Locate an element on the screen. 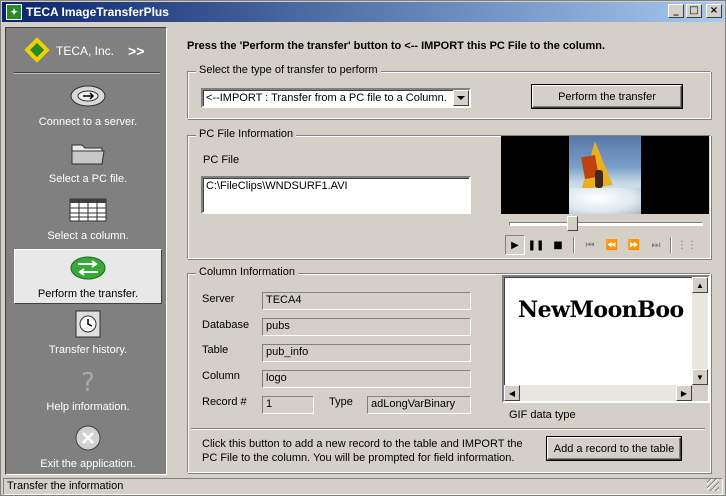  play-icon: ▶ is located at coordinates (515, 245).